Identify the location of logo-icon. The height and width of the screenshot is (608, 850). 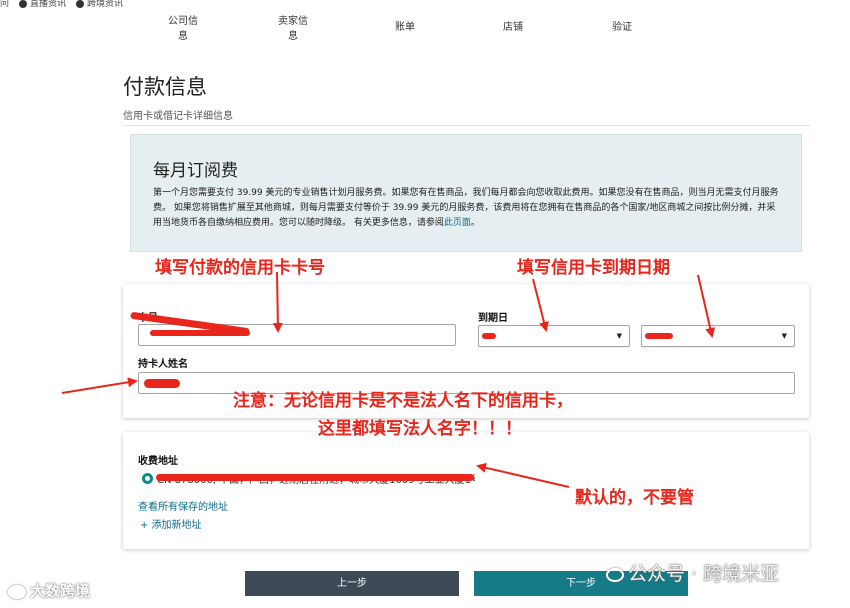
(17, 591).